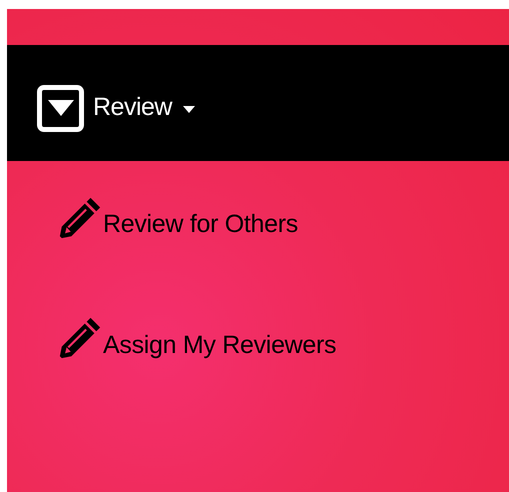 The width and height of the screenshot is (509, 492). I want to click on caret-icon, so click(188, 109).